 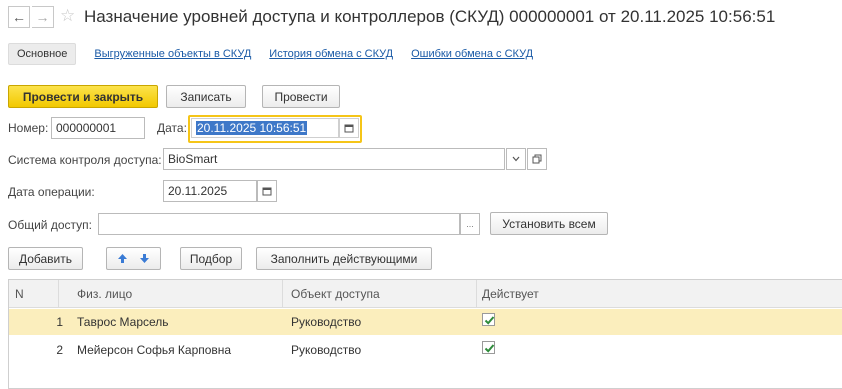 I want to click on number-value: 000000001, so click(x=86, y=128).